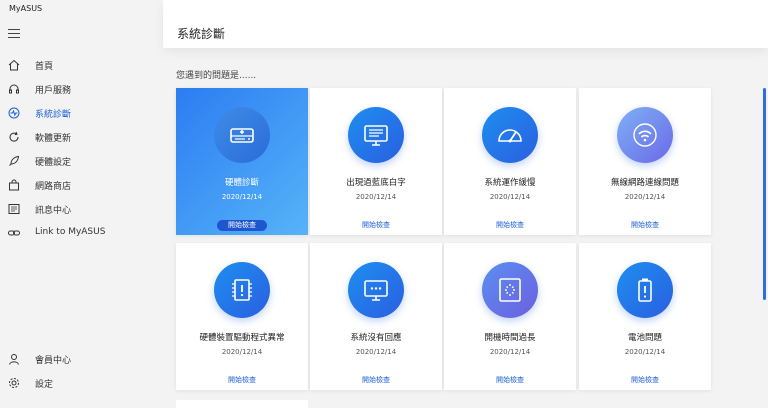  I want to click on sidebar-item-label: 設定, so click(44, 385).